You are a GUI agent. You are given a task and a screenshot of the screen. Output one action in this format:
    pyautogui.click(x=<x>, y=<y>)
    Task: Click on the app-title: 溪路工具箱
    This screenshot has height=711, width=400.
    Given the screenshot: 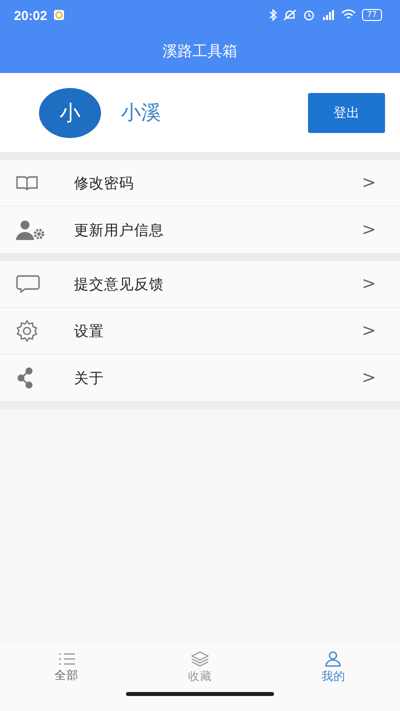 What is the action you would take?
    pyautogui.click(x=200, y=51)
    